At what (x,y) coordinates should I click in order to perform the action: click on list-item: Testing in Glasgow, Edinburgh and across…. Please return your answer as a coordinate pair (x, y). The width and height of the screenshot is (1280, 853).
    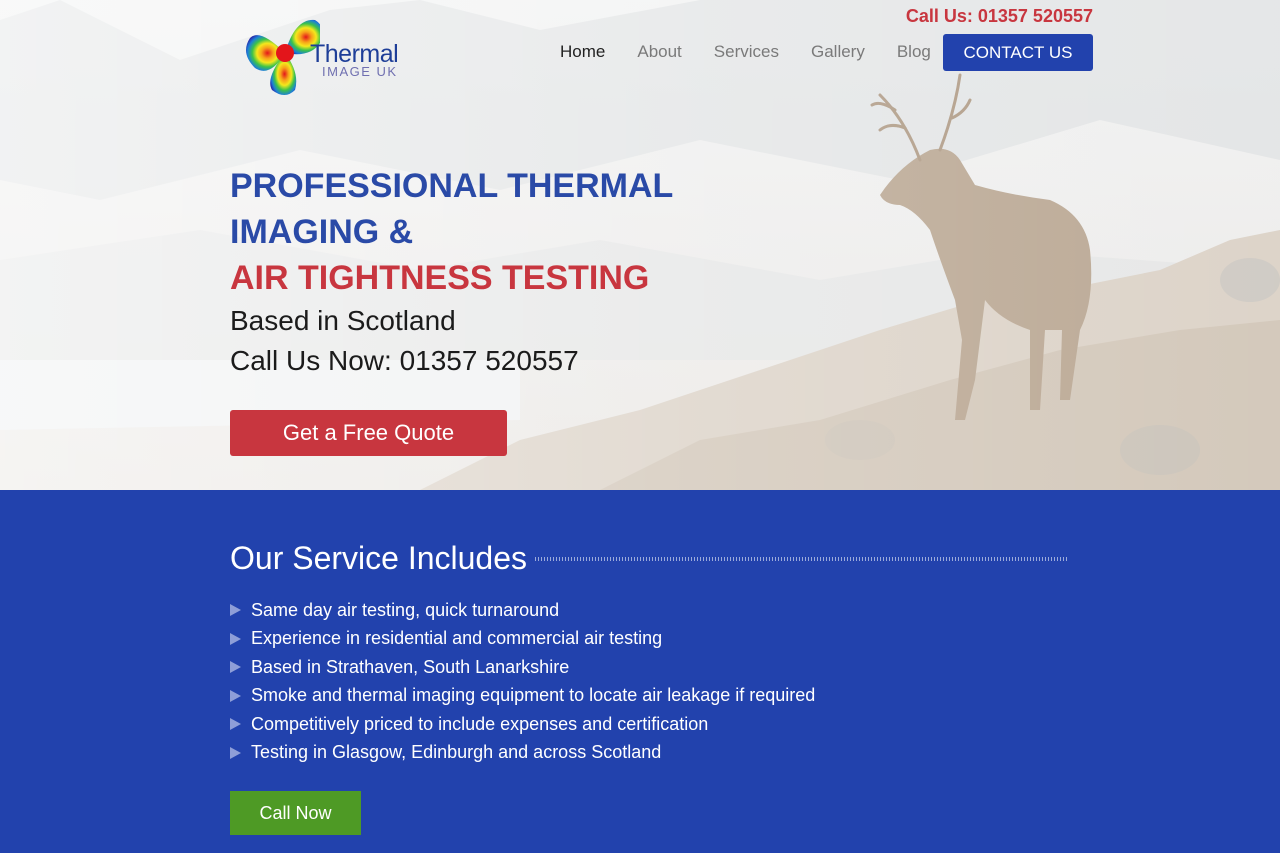
    Looking at the image, I should click on (522, 753).